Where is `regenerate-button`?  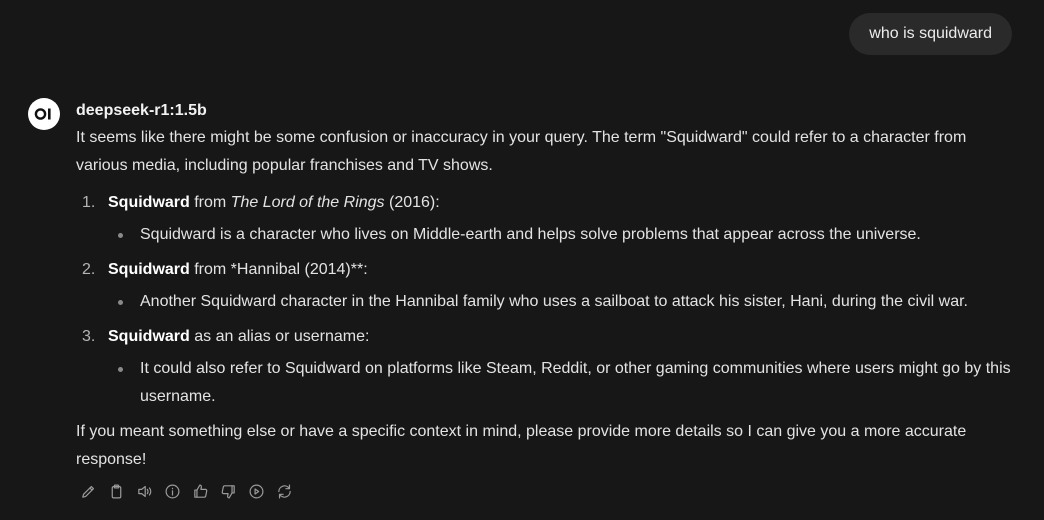
regenerate-button is located at coordinates (284, 491).